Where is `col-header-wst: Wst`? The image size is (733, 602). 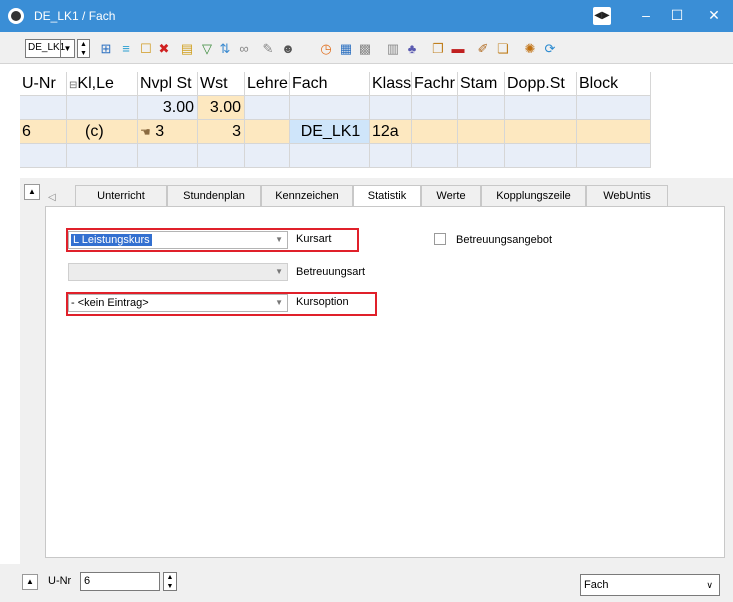
col-header-wst: Wst is located at coordinates (221, 84).